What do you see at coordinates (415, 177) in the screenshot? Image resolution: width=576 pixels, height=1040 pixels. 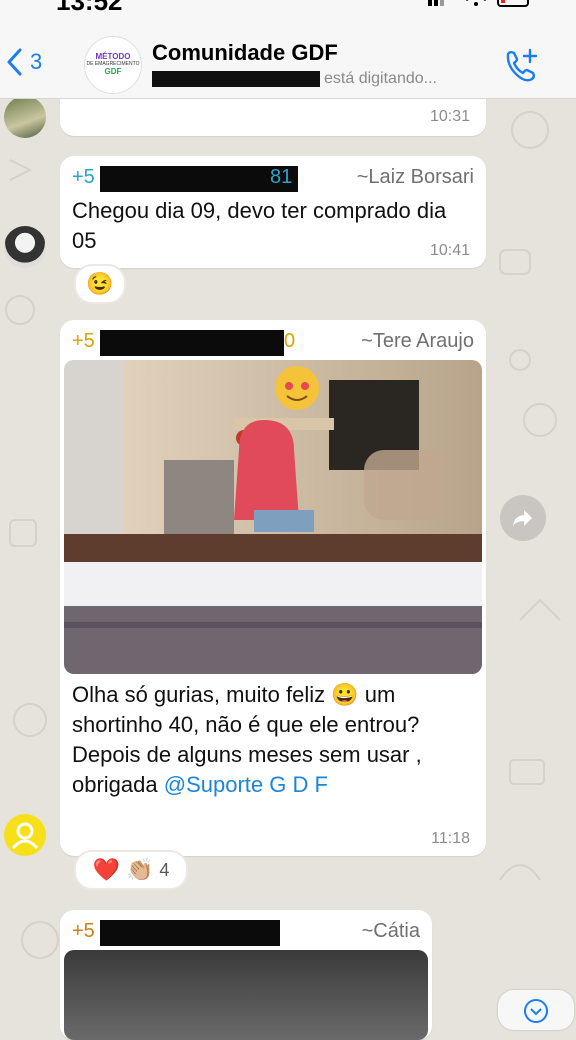 I see `sender-alias: ~Laiz Borsari` at bounding box center [415, 177].